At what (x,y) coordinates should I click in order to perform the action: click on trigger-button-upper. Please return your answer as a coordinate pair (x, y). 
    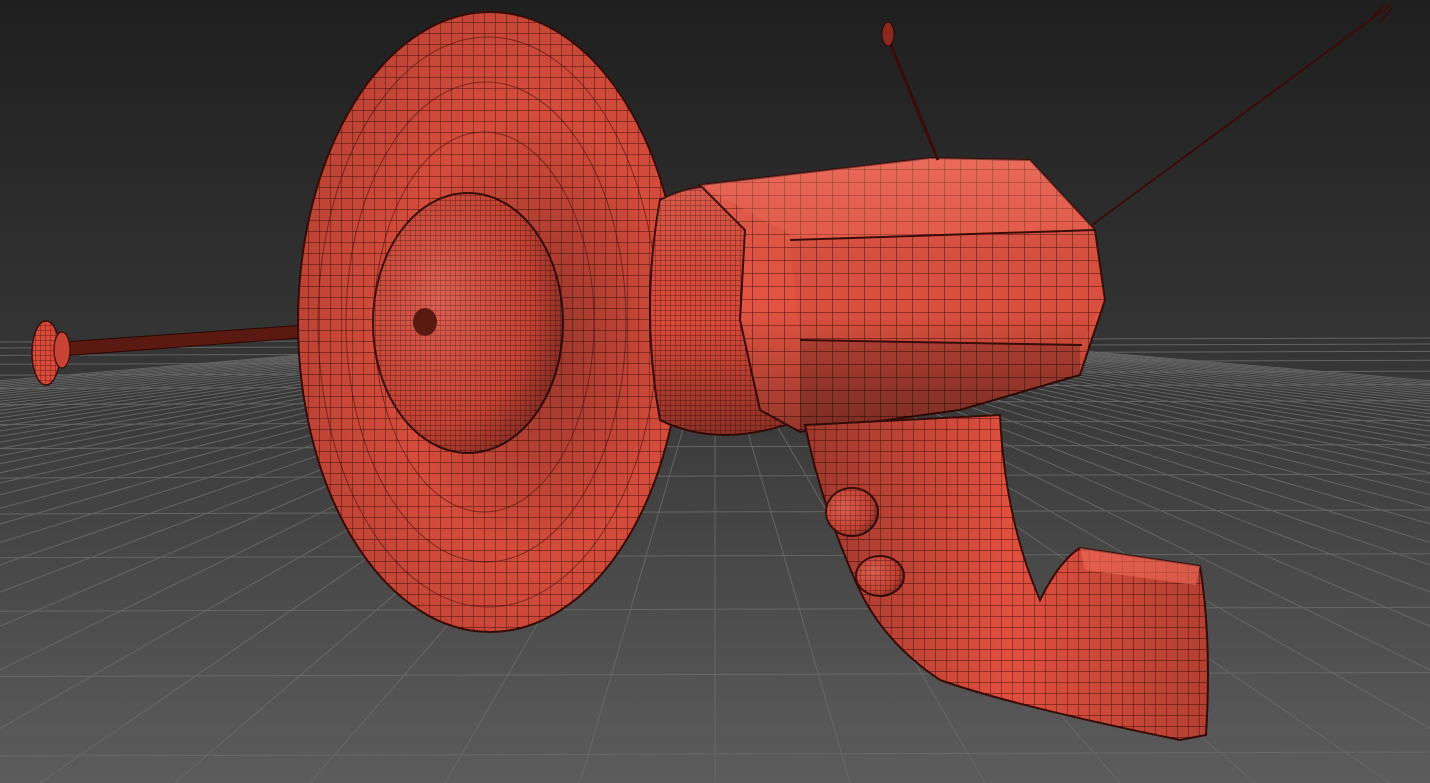
    Looking at the image, I should click on (852, 512).